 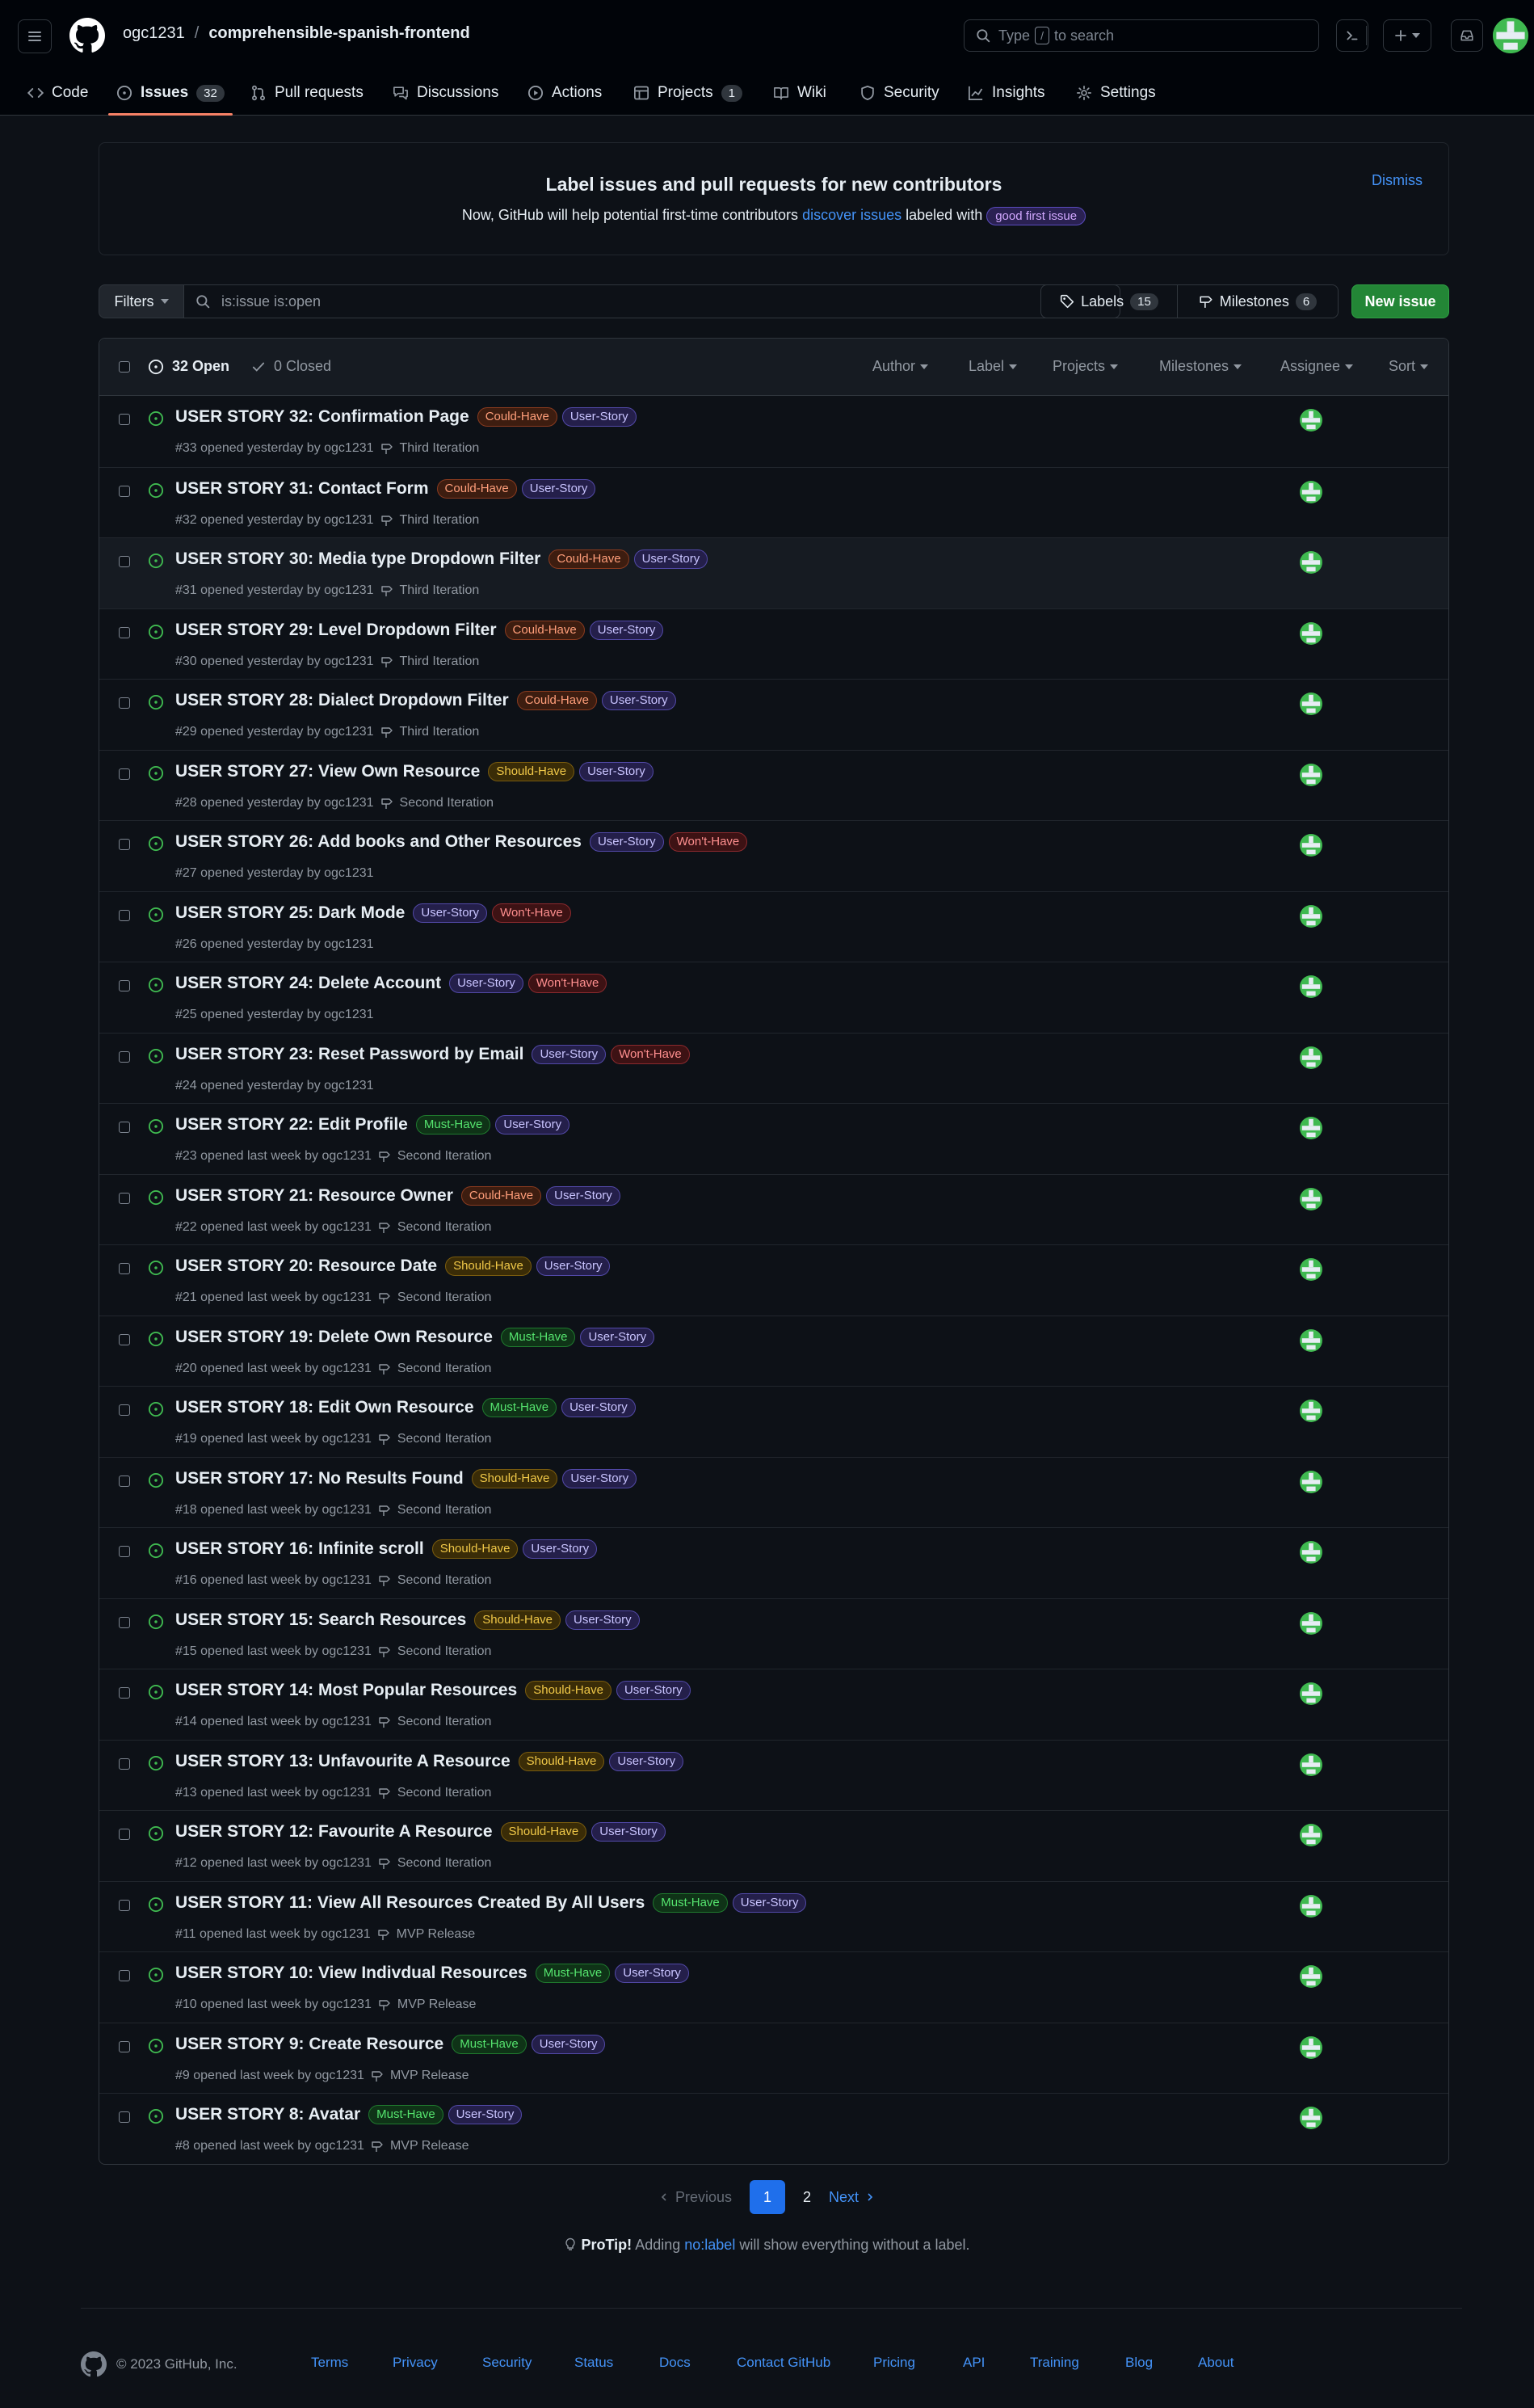 I want to click on command-palette-button, so click(x=1352, y=35).